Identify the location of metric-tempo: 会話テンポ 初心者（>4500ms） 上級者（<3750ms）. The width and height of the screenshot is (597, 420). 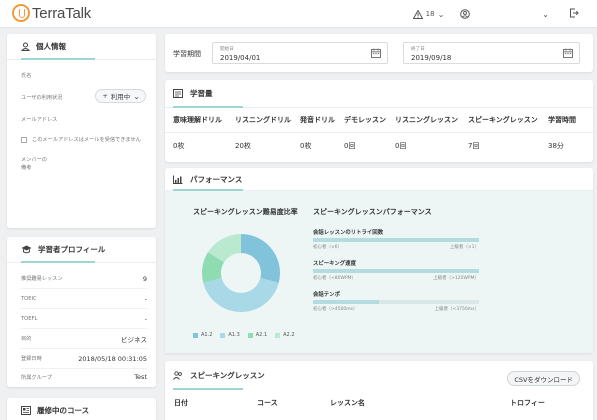
(396, 301).